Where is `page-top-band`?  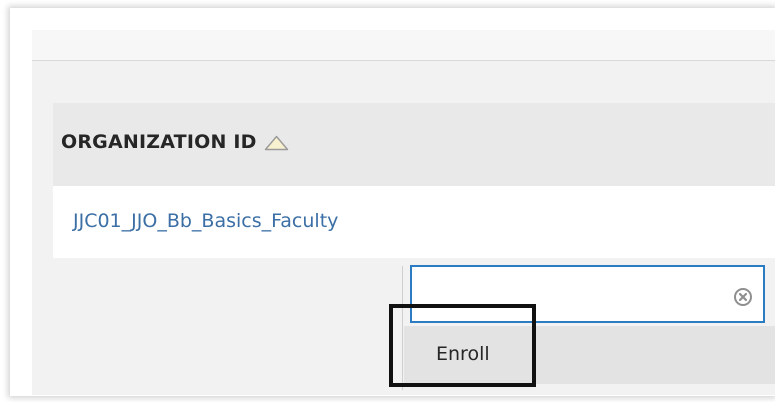
page-top-band is located at coordinates (403, 45).